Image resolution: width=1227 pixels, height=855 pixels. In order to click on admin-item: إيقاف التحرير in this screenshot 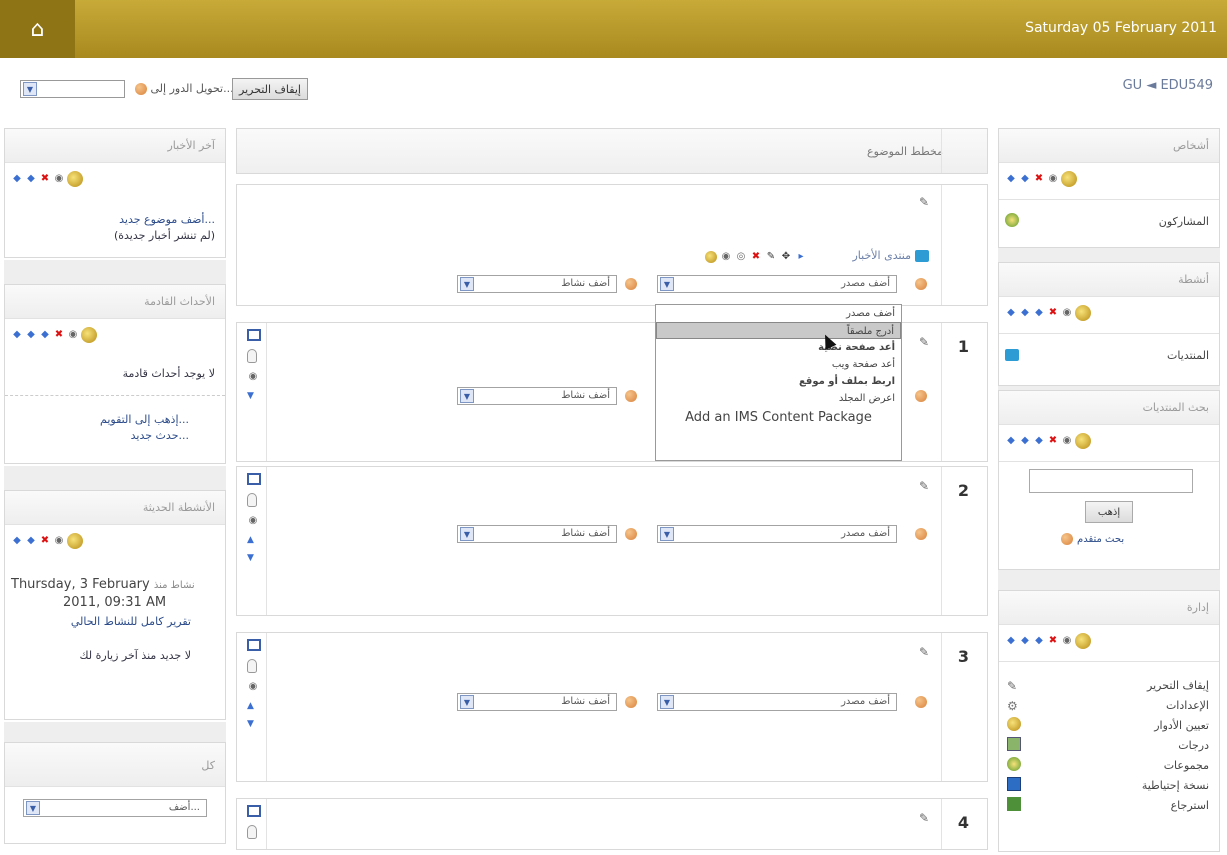, I will do `click(1178, 685)`.